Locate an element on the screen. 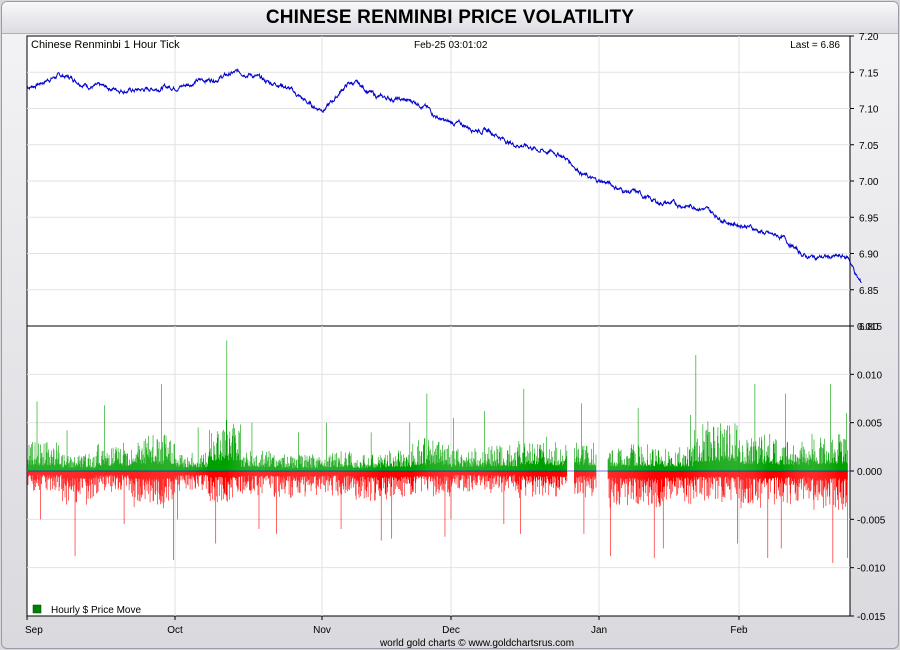  volatility-tick-label: 0.000 is located at coordinates (869, 472).